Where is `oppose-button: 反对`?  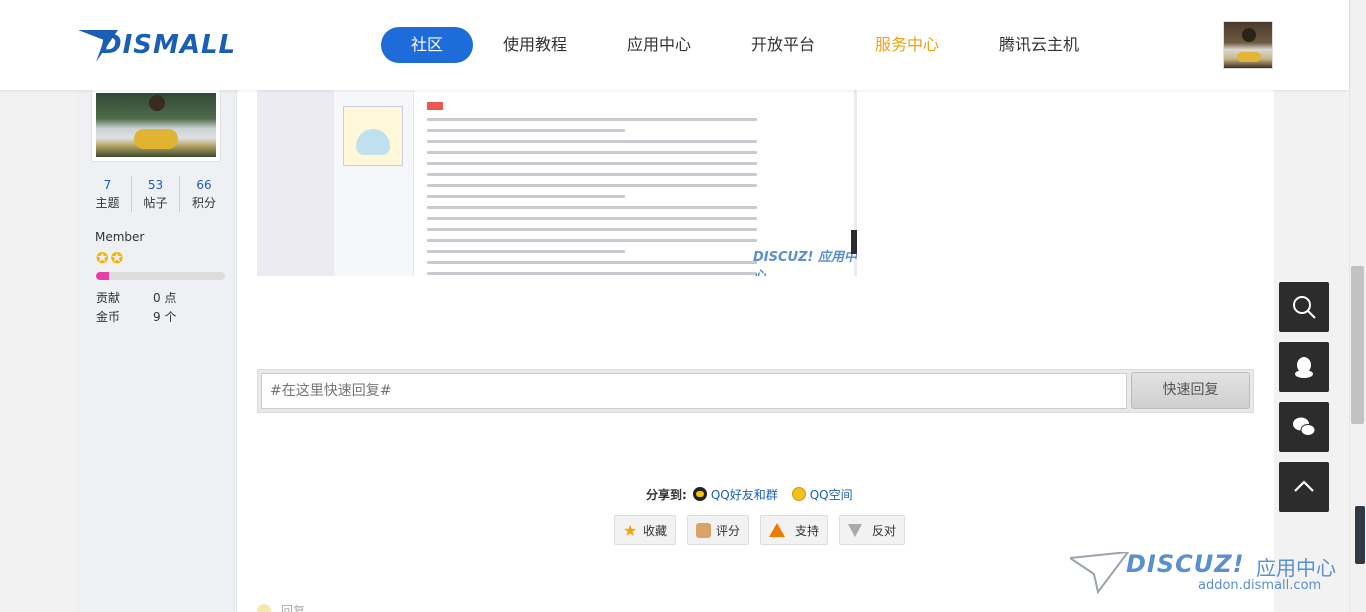 oppose-button: 反对 is located at coordinates (872, 530).